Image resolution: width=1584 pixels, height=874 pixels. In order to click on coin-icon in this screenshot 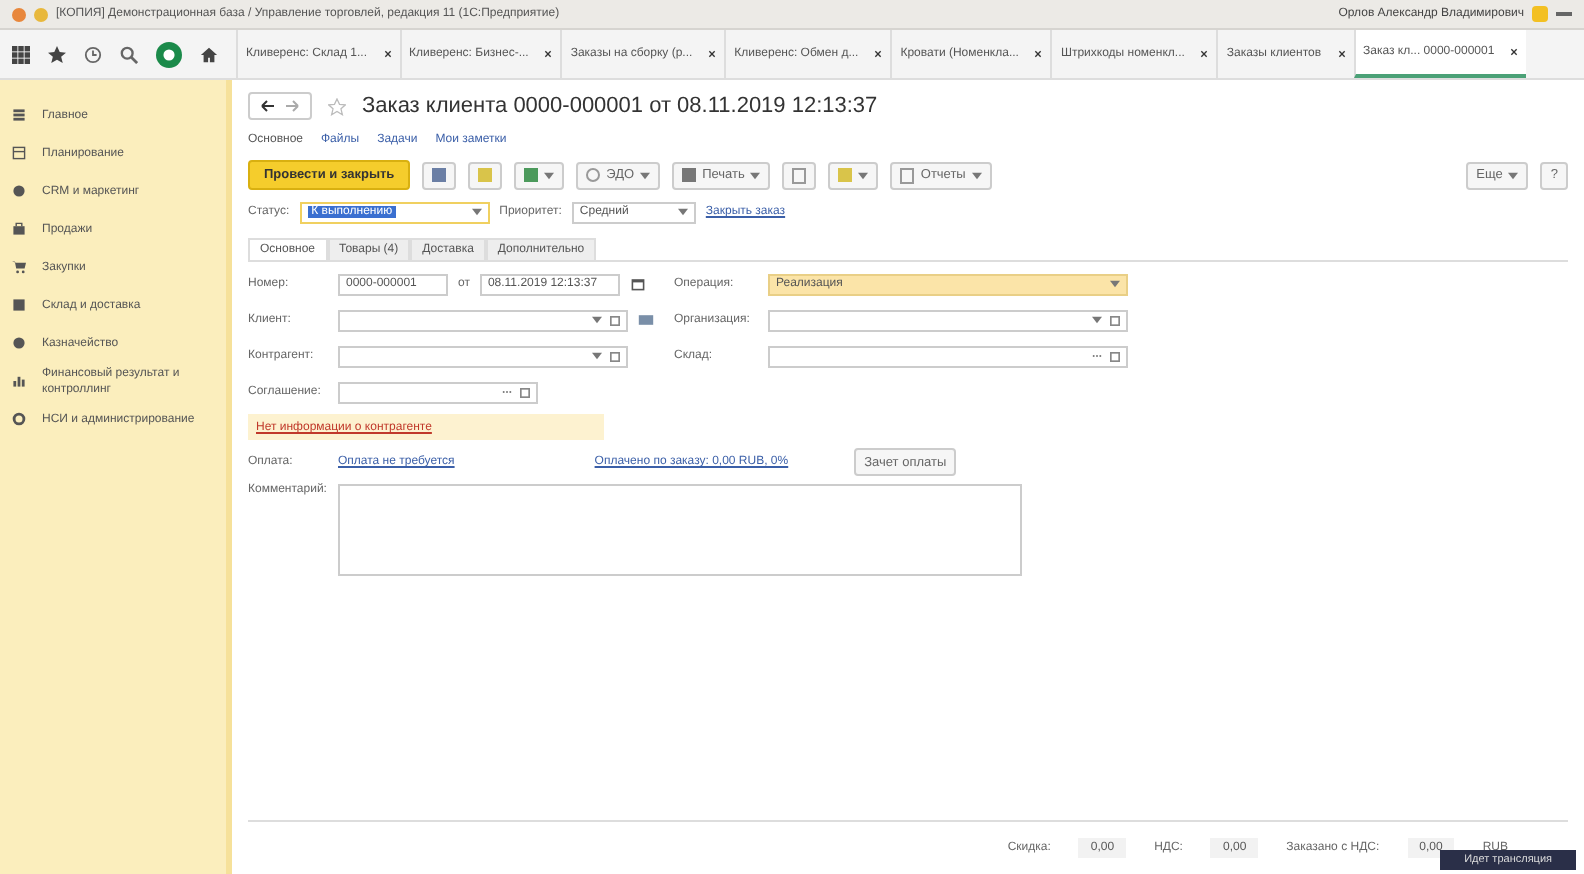, I will do `click(19, 343)`.